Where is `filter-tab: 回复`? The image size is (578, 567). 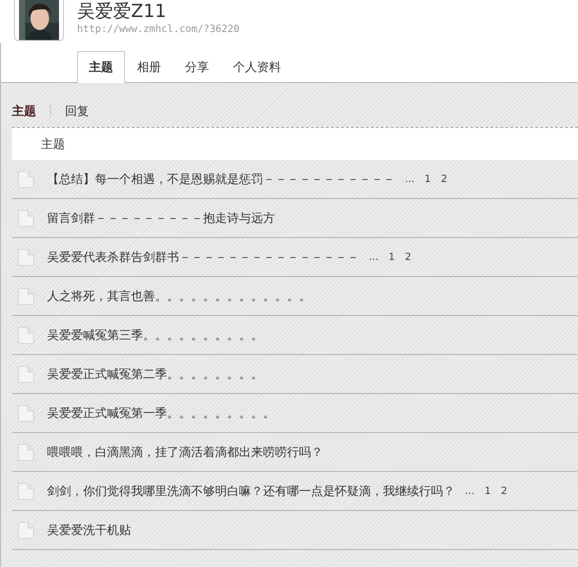 filter-tab: 回复 is located at coordinates (77, 111).